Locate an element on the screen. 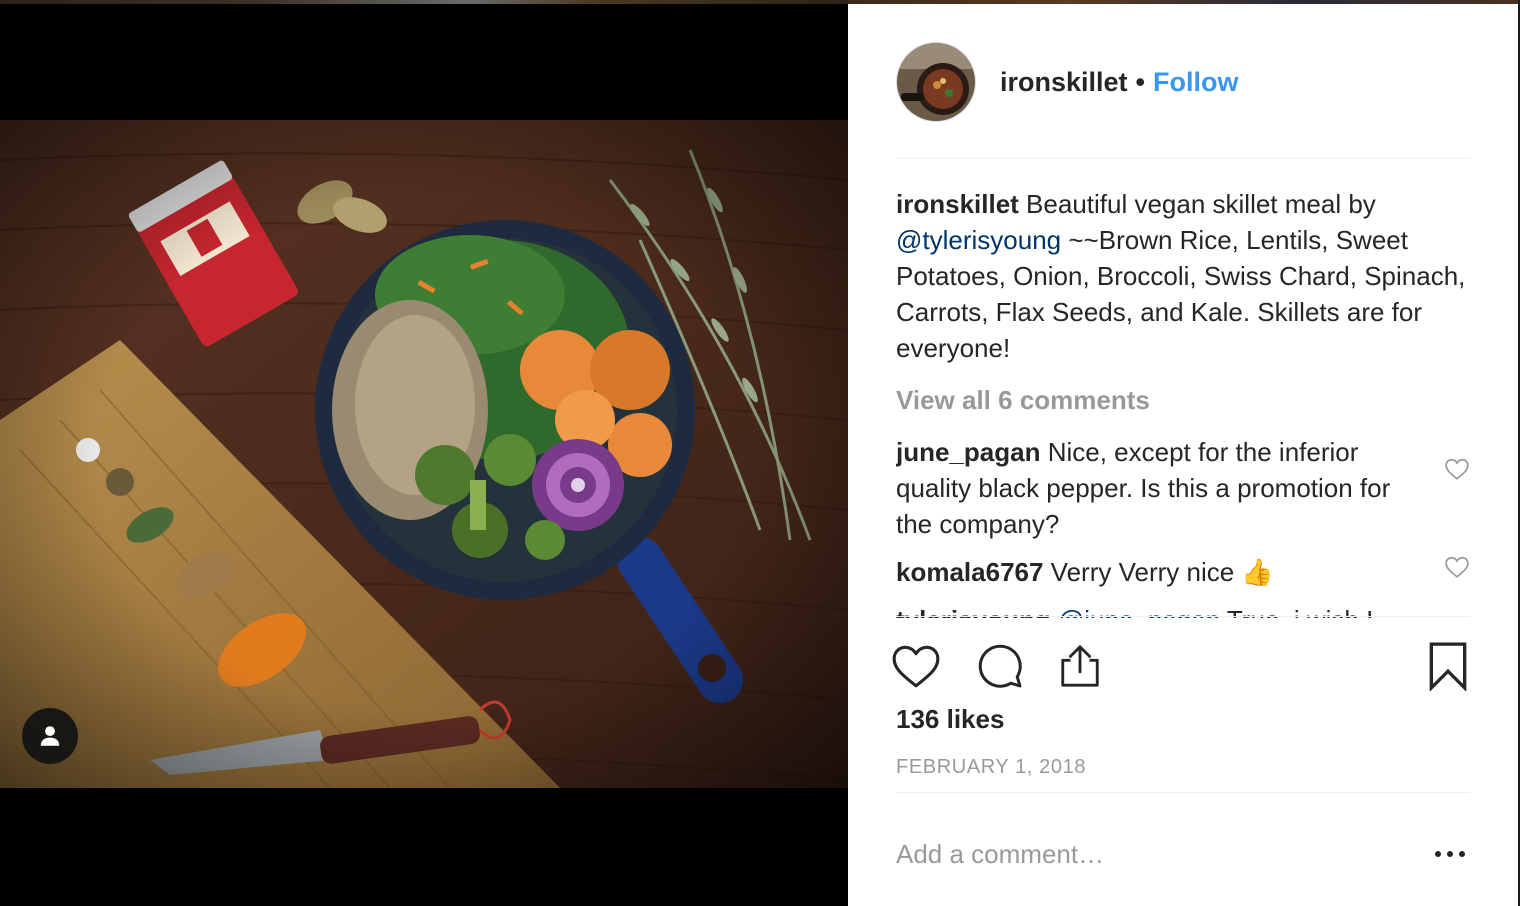 The height and width of the screenshot is (906, 1520). caption-text: Beautiful vegan skillet meal by is located at coordinates (1197, 204).